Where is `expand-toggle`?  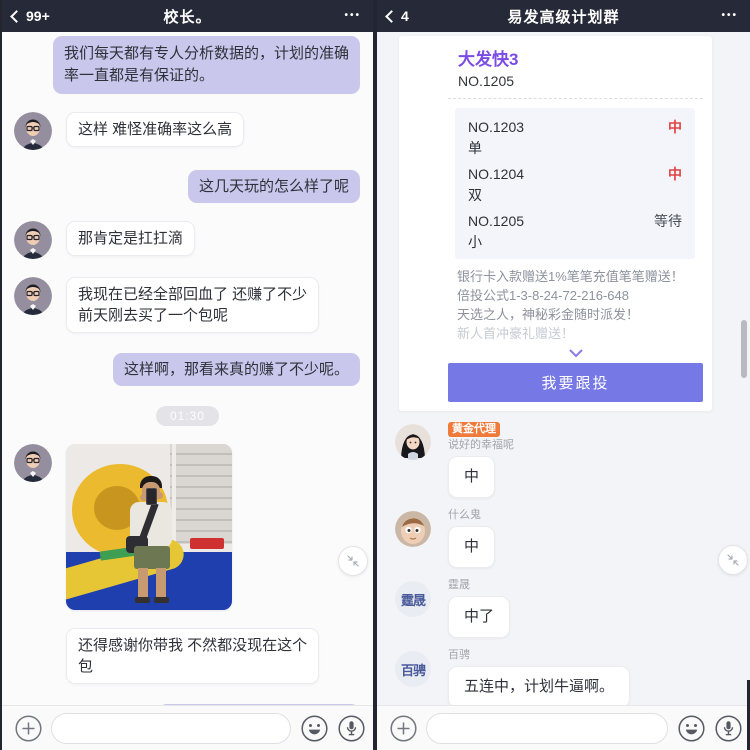
expand-toggle is located at coordinates (575, 352).